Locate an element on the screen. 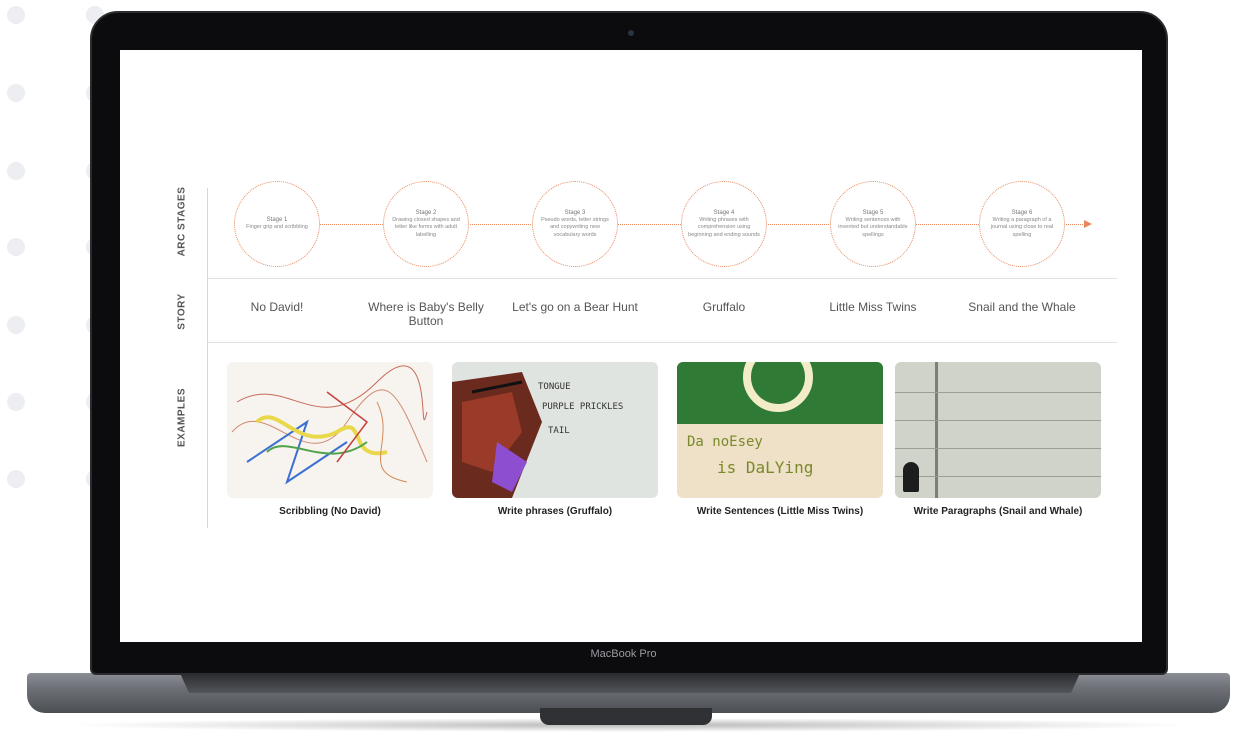 This screenshot has width=1247, height=741. handwriting: Da noEsey is located at coordinates (725, 442).